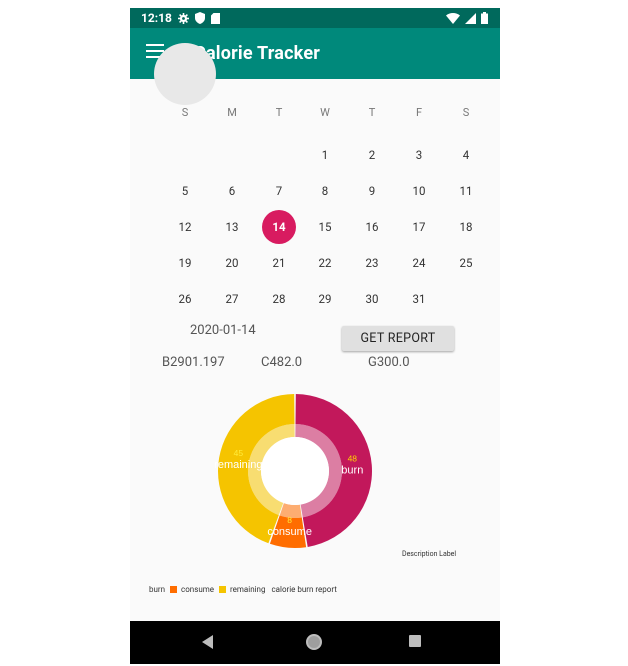  I want to click on weekday-header: F, so click(419, 112).